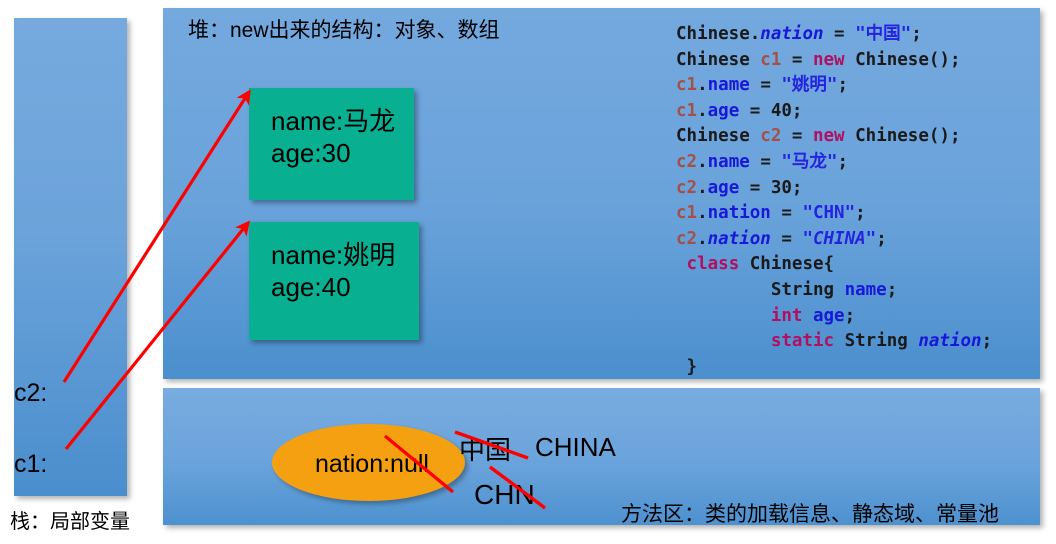 Image resolution: width=1056 pixels, height=544 pixels. I want to click on code-line: class Chinese{, so click(834, 265).